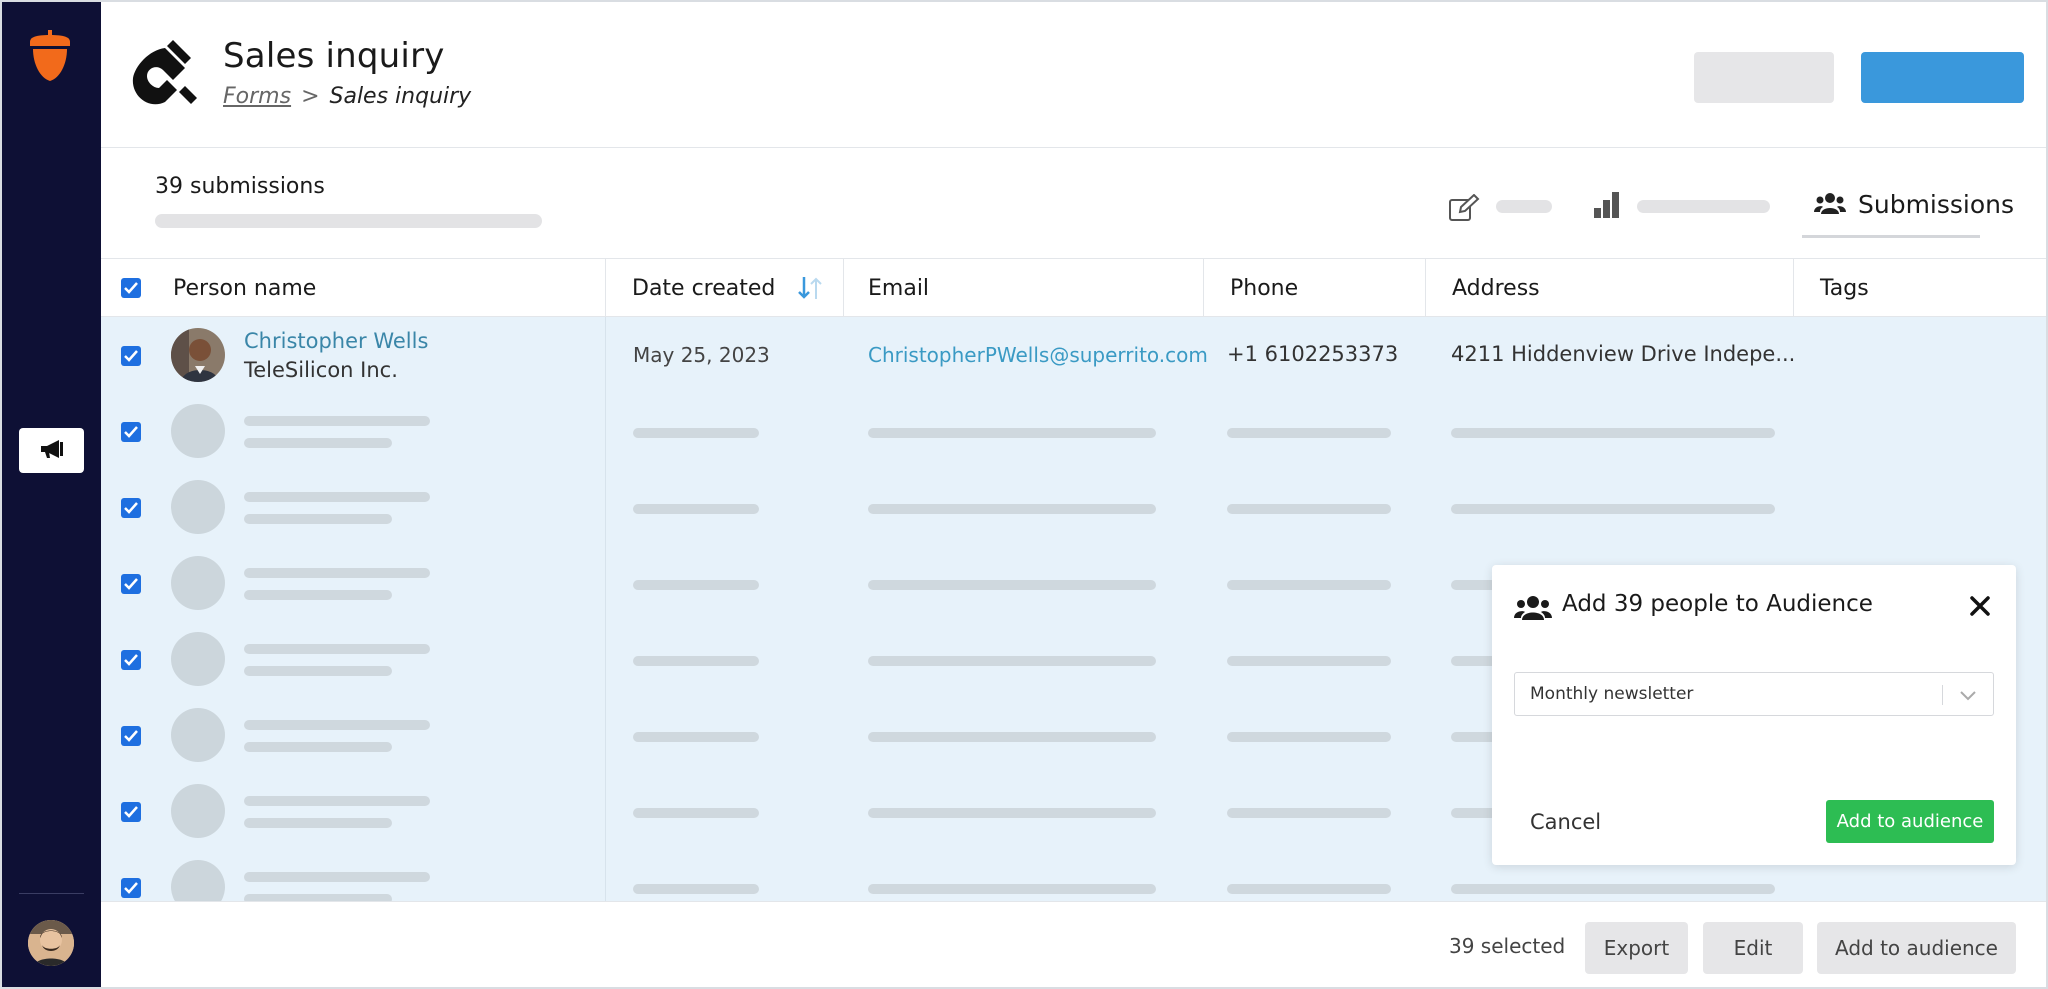 The image size is (2048, 989). Describe the element at coordinates (1609, 288) in the screenshot. I see `column-header-address: Address` at that location.